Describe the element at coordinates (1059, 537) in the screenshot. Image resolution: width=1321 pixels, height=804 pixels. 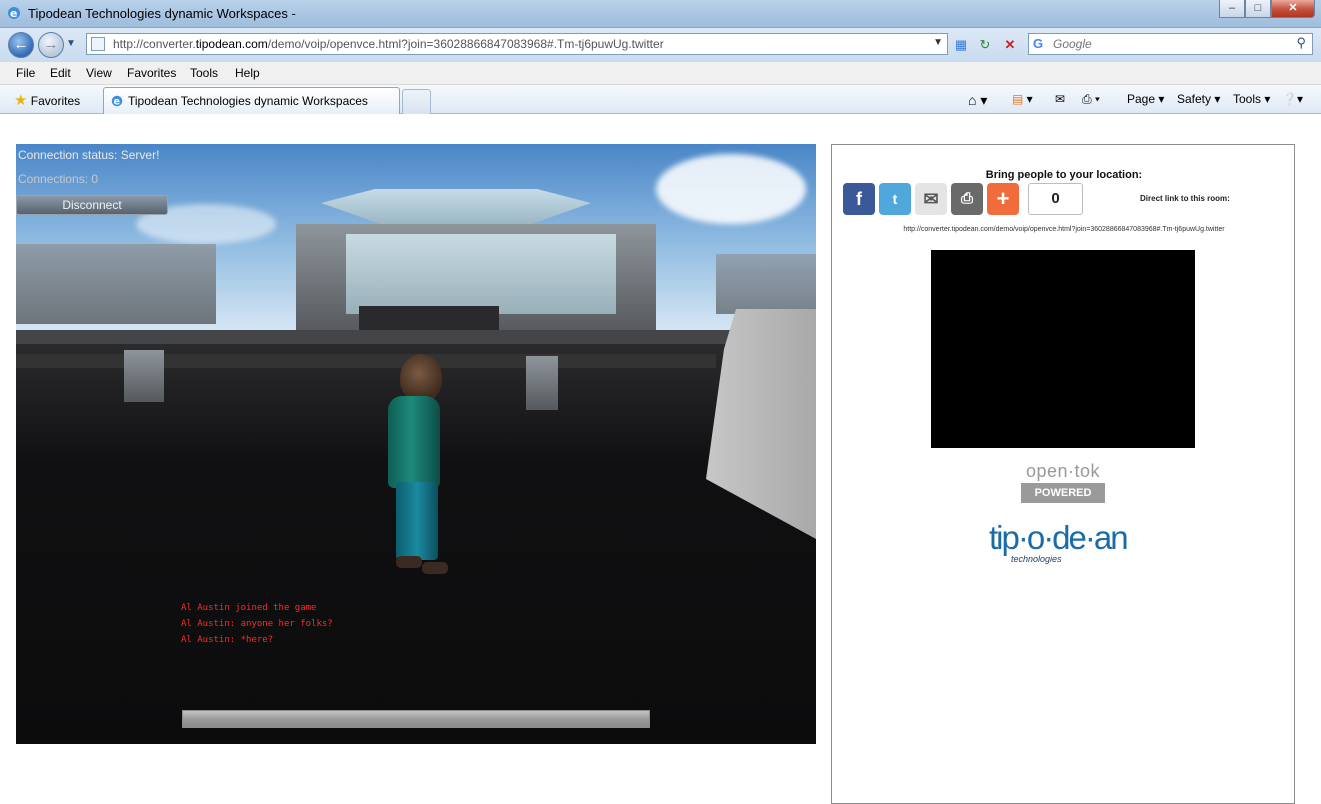
I see `tipodean-wordmark: tip·o·de·an` at that location.